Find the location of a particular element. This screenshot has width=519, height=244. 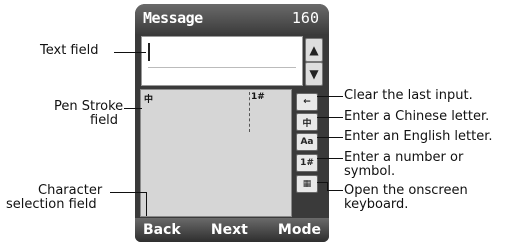

callout-chinese: Enter a Chinese letter. is located at coordinates (417, 116).